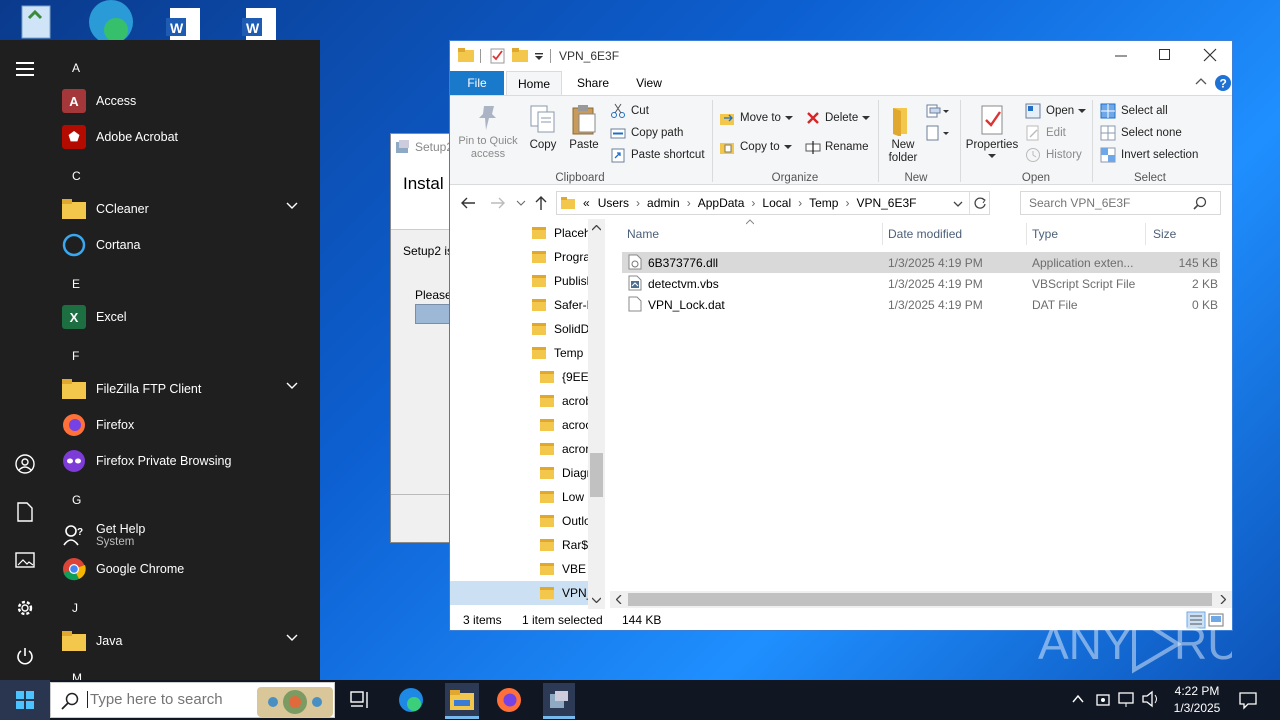 This screenshot has width=1280, height=720. I want to click on pin-quick-access-button: Pin to Quick access, so click(488, 132).